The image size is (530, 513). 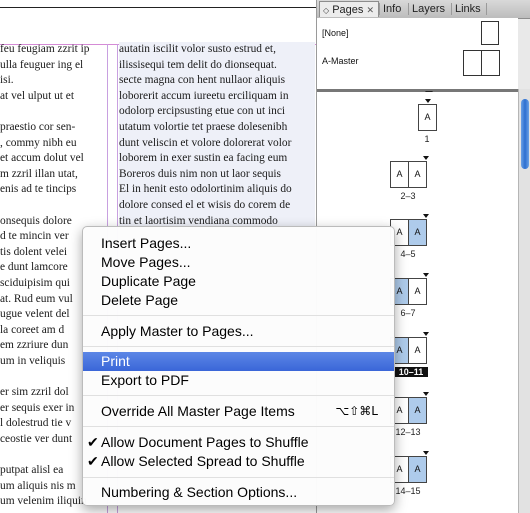 What do you see at coordinates (45, 49) in the screenshot?
I see `text-line: feu feugiam zzrit ip` at bounding box center [45, 49].